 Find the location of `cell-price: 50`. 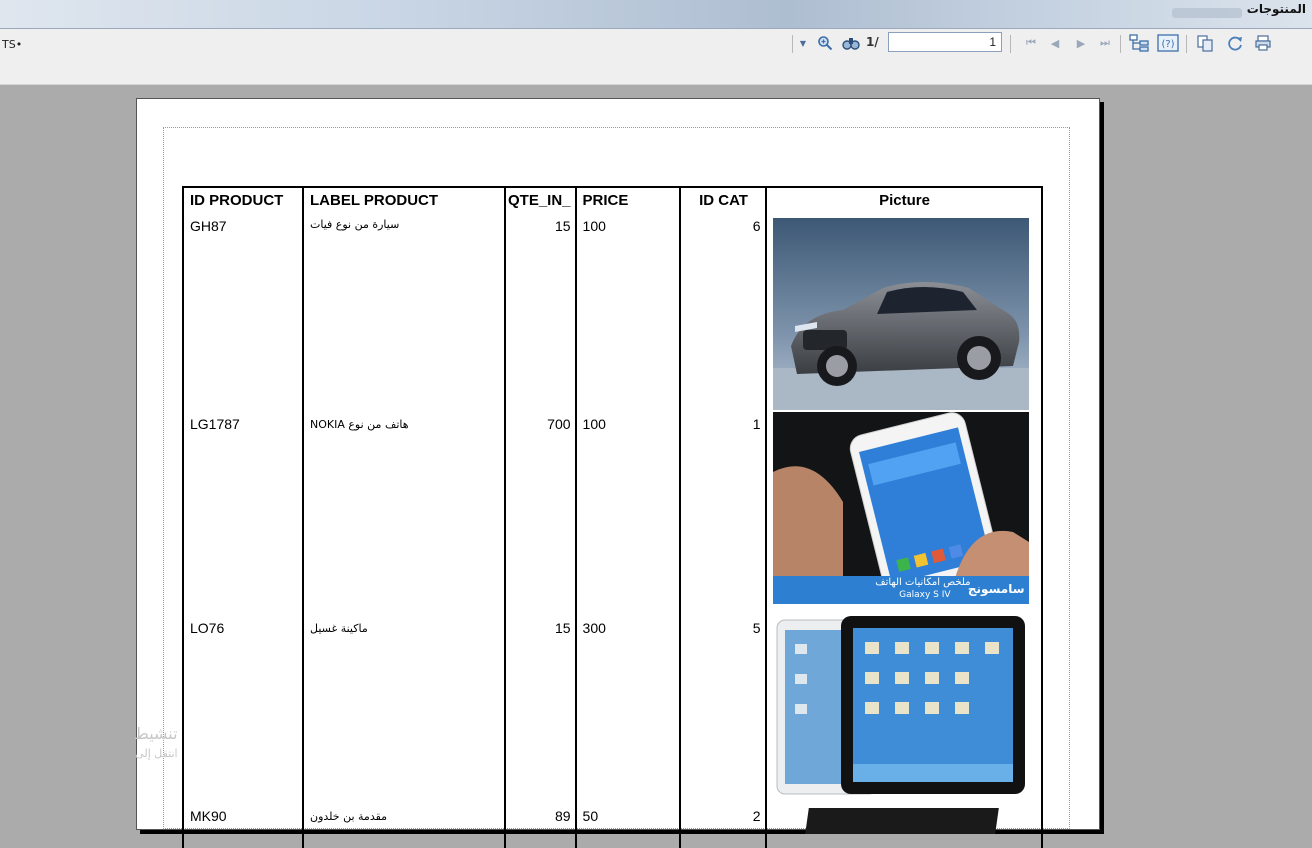

cell-price: 50 is located at coordinates (627, 826).